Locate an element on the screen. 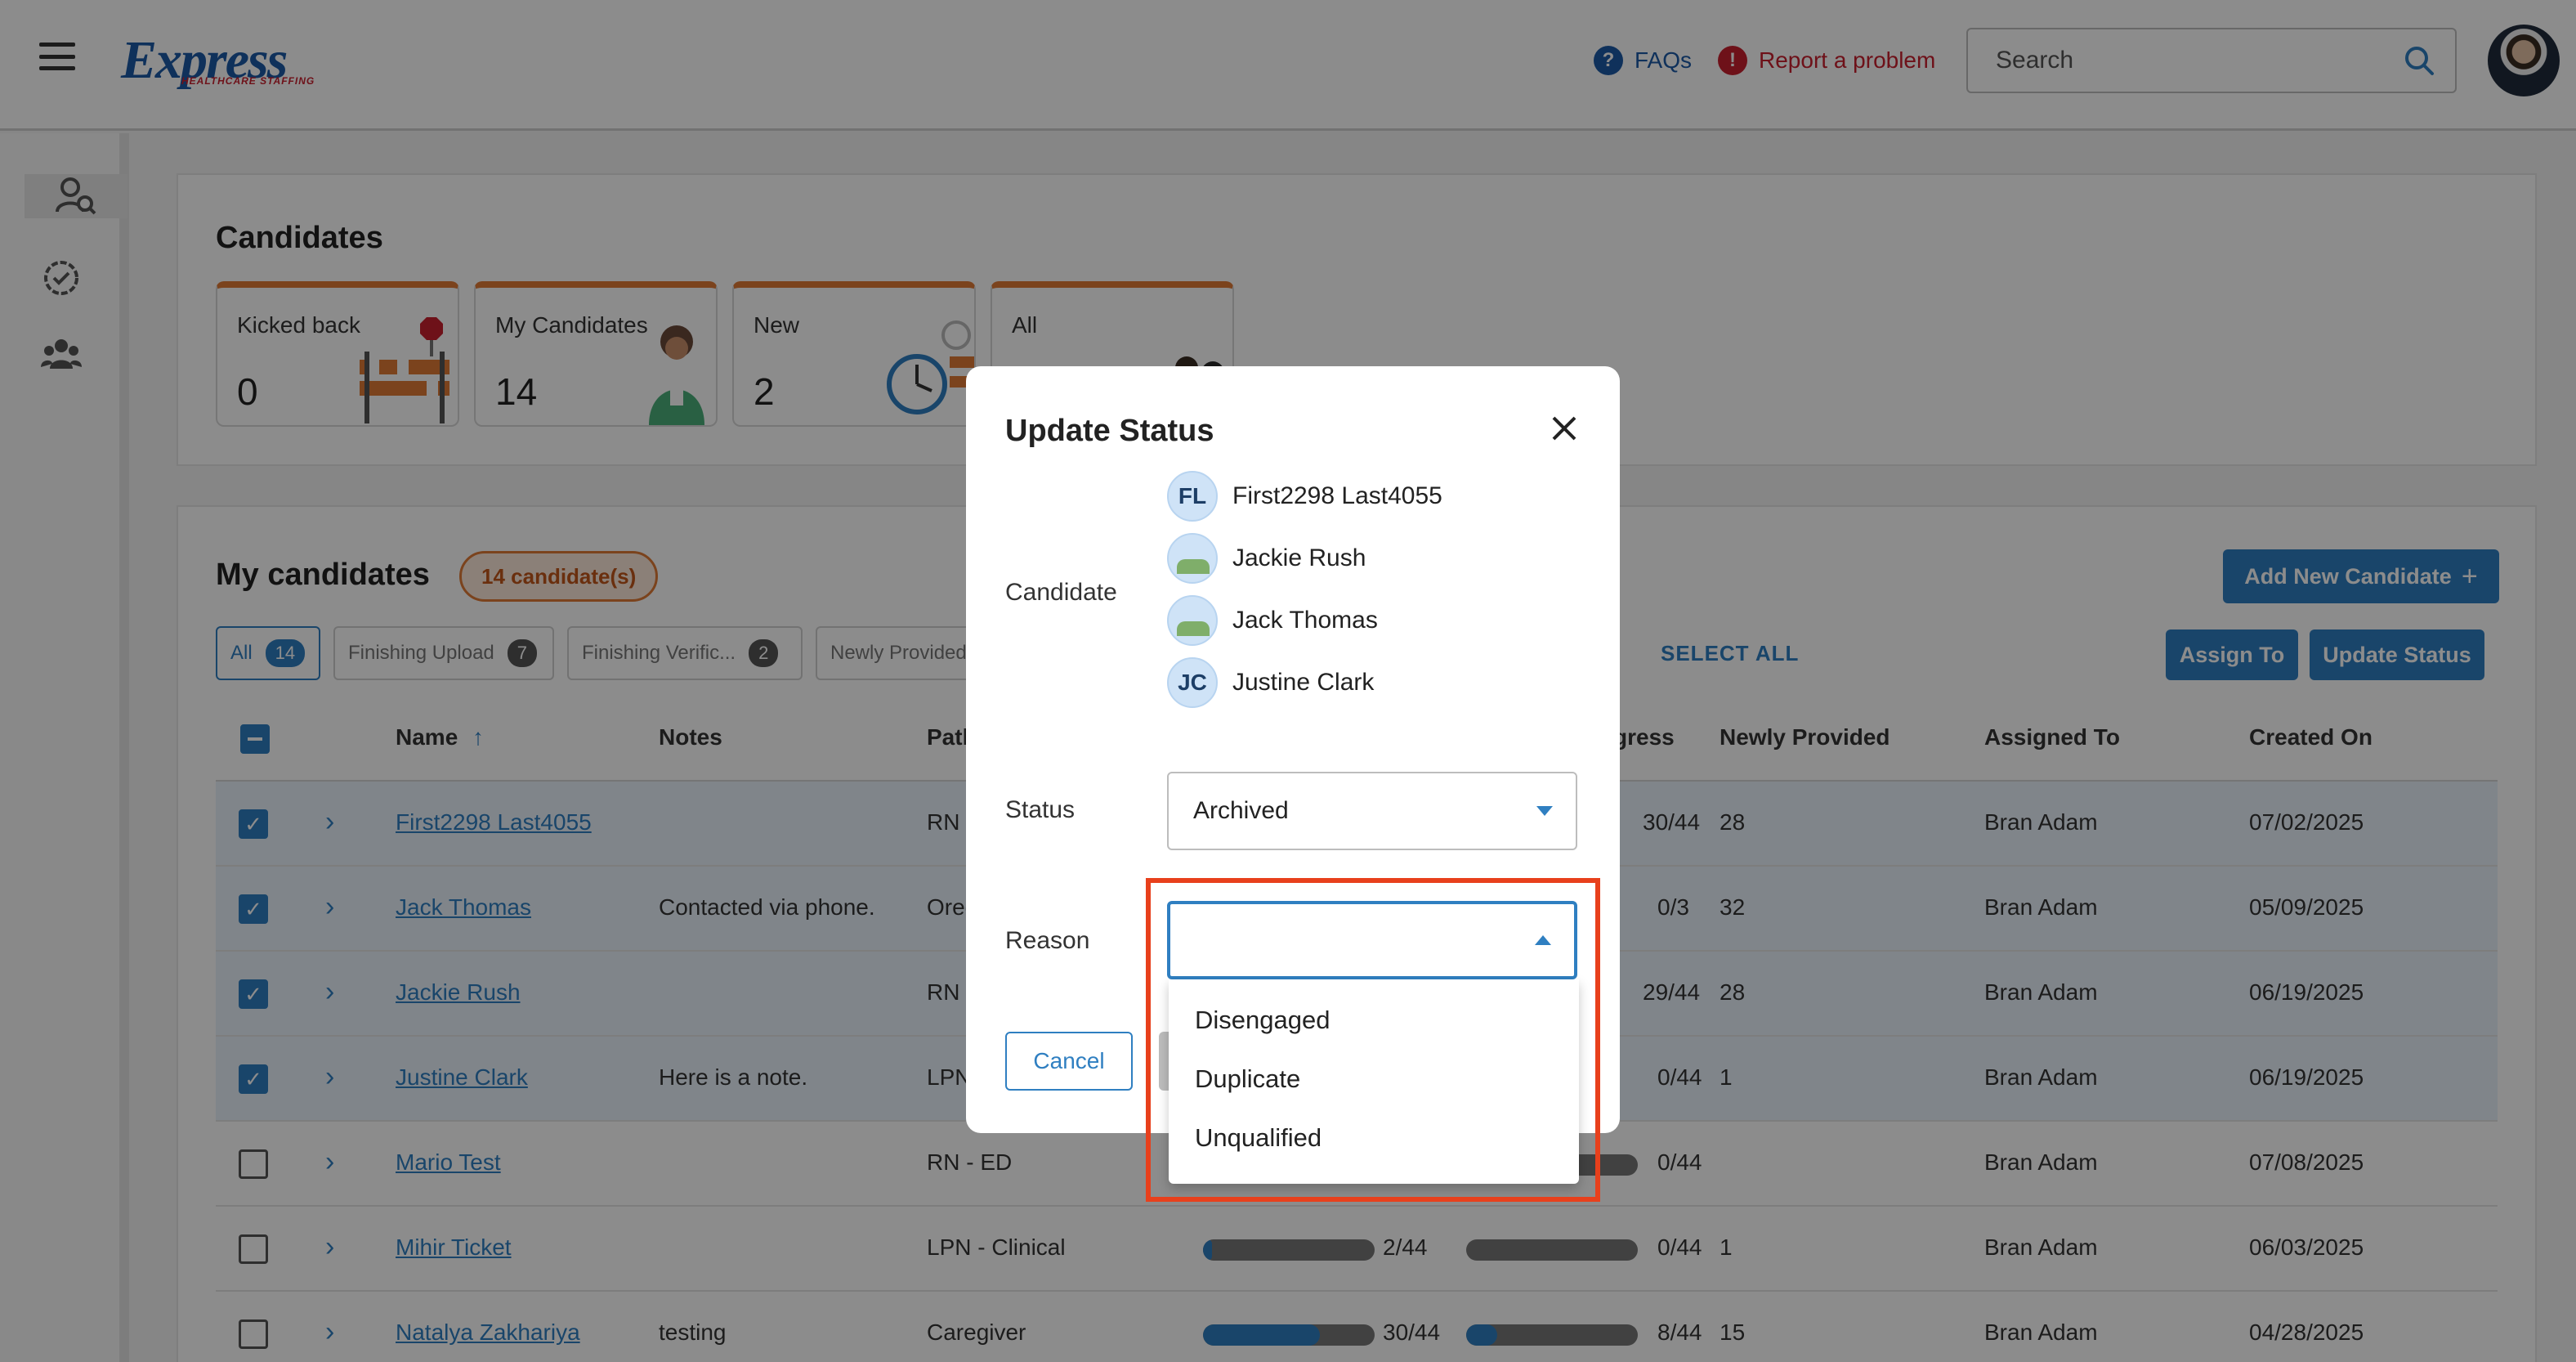 The image size is (2576, 1362). avatar: JC is located at coordinates (1192, 682).